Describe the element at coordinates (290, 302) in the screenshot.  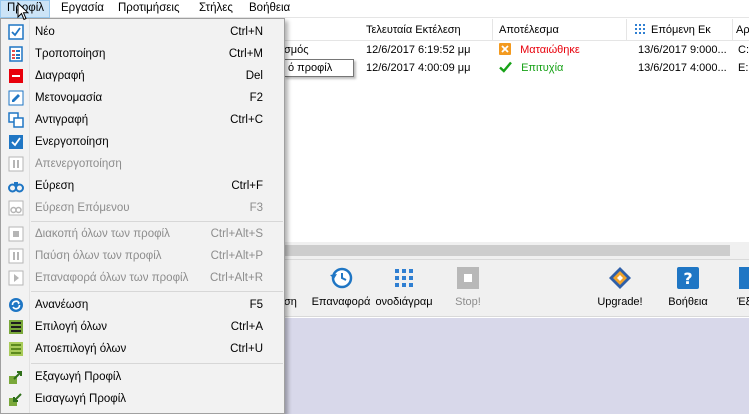
I see `toolbar-button-label: ση` at that location.